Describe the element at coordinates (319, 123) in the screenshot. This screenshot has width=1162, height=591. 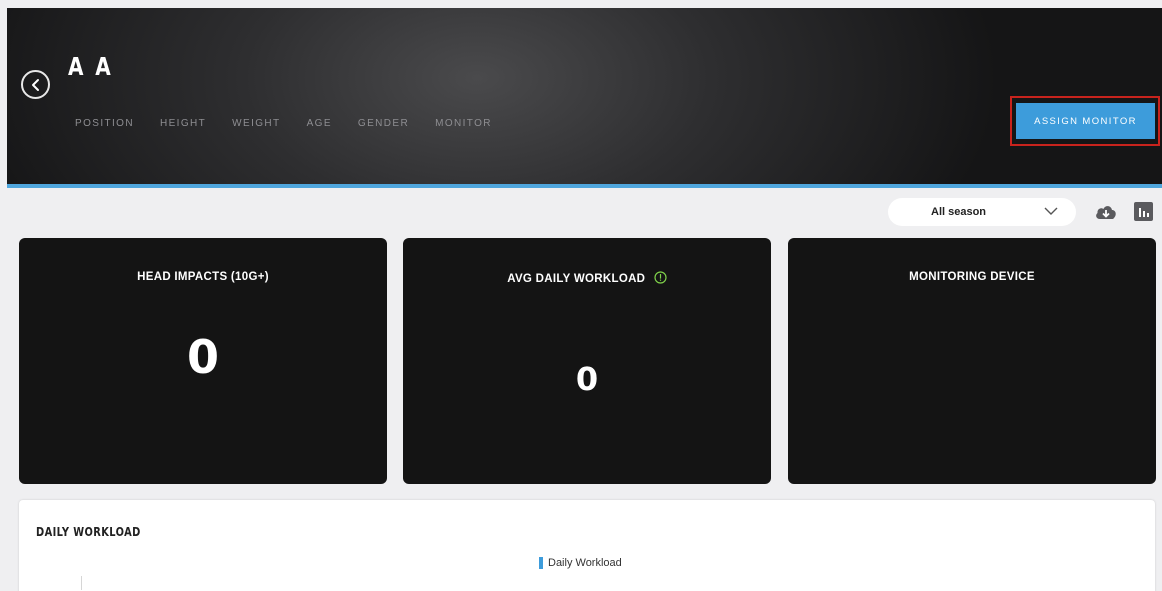
I see `meta-age: AGE` at that location.